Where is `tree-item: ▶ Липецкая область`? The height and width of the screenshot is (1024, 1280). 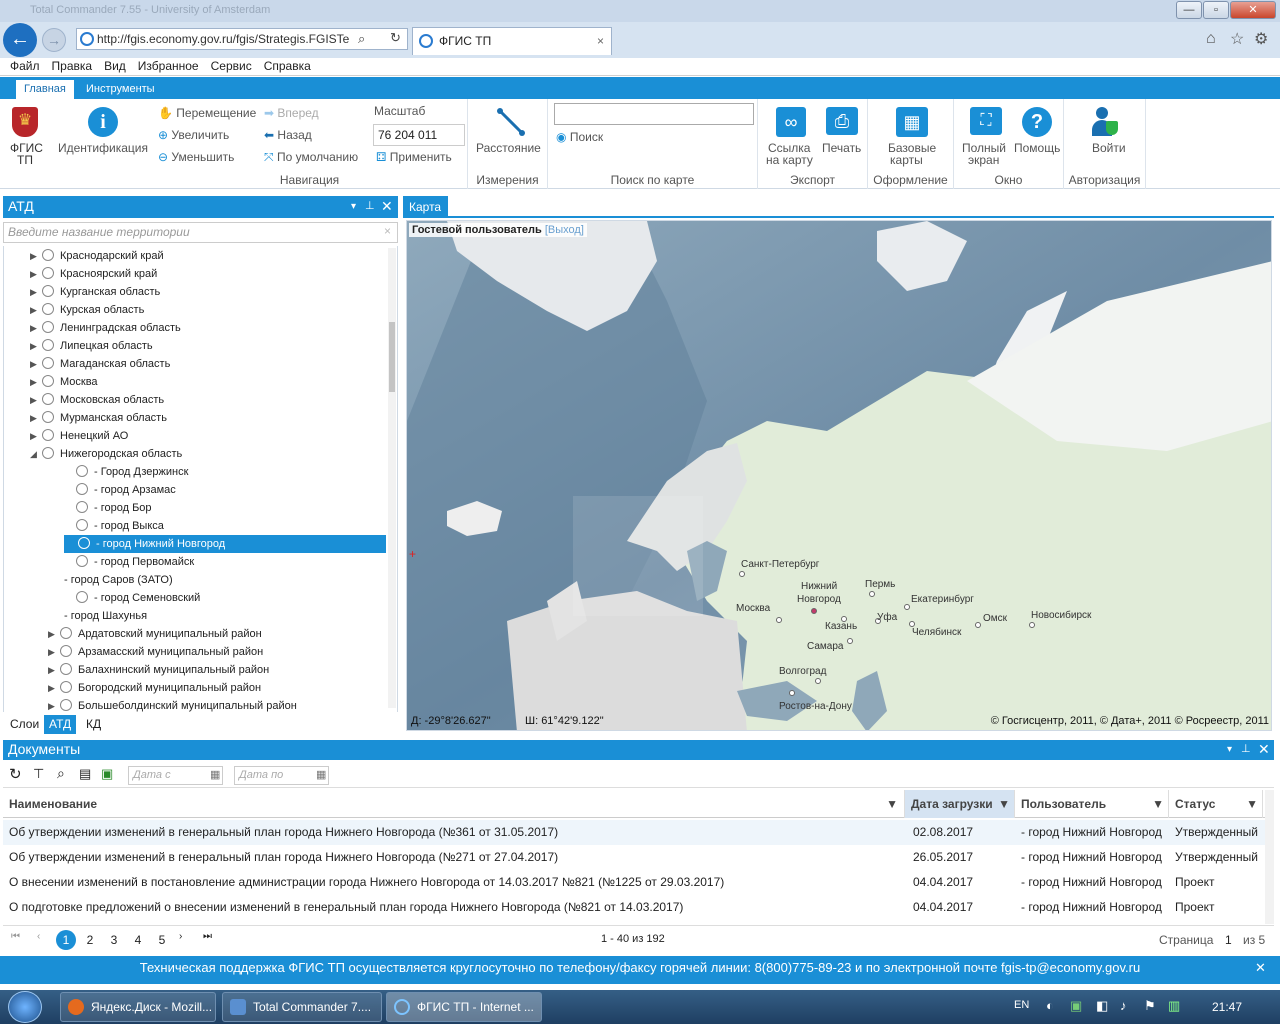 tree-item: ▶ Липецкая область is located at coordinates (196, 346).